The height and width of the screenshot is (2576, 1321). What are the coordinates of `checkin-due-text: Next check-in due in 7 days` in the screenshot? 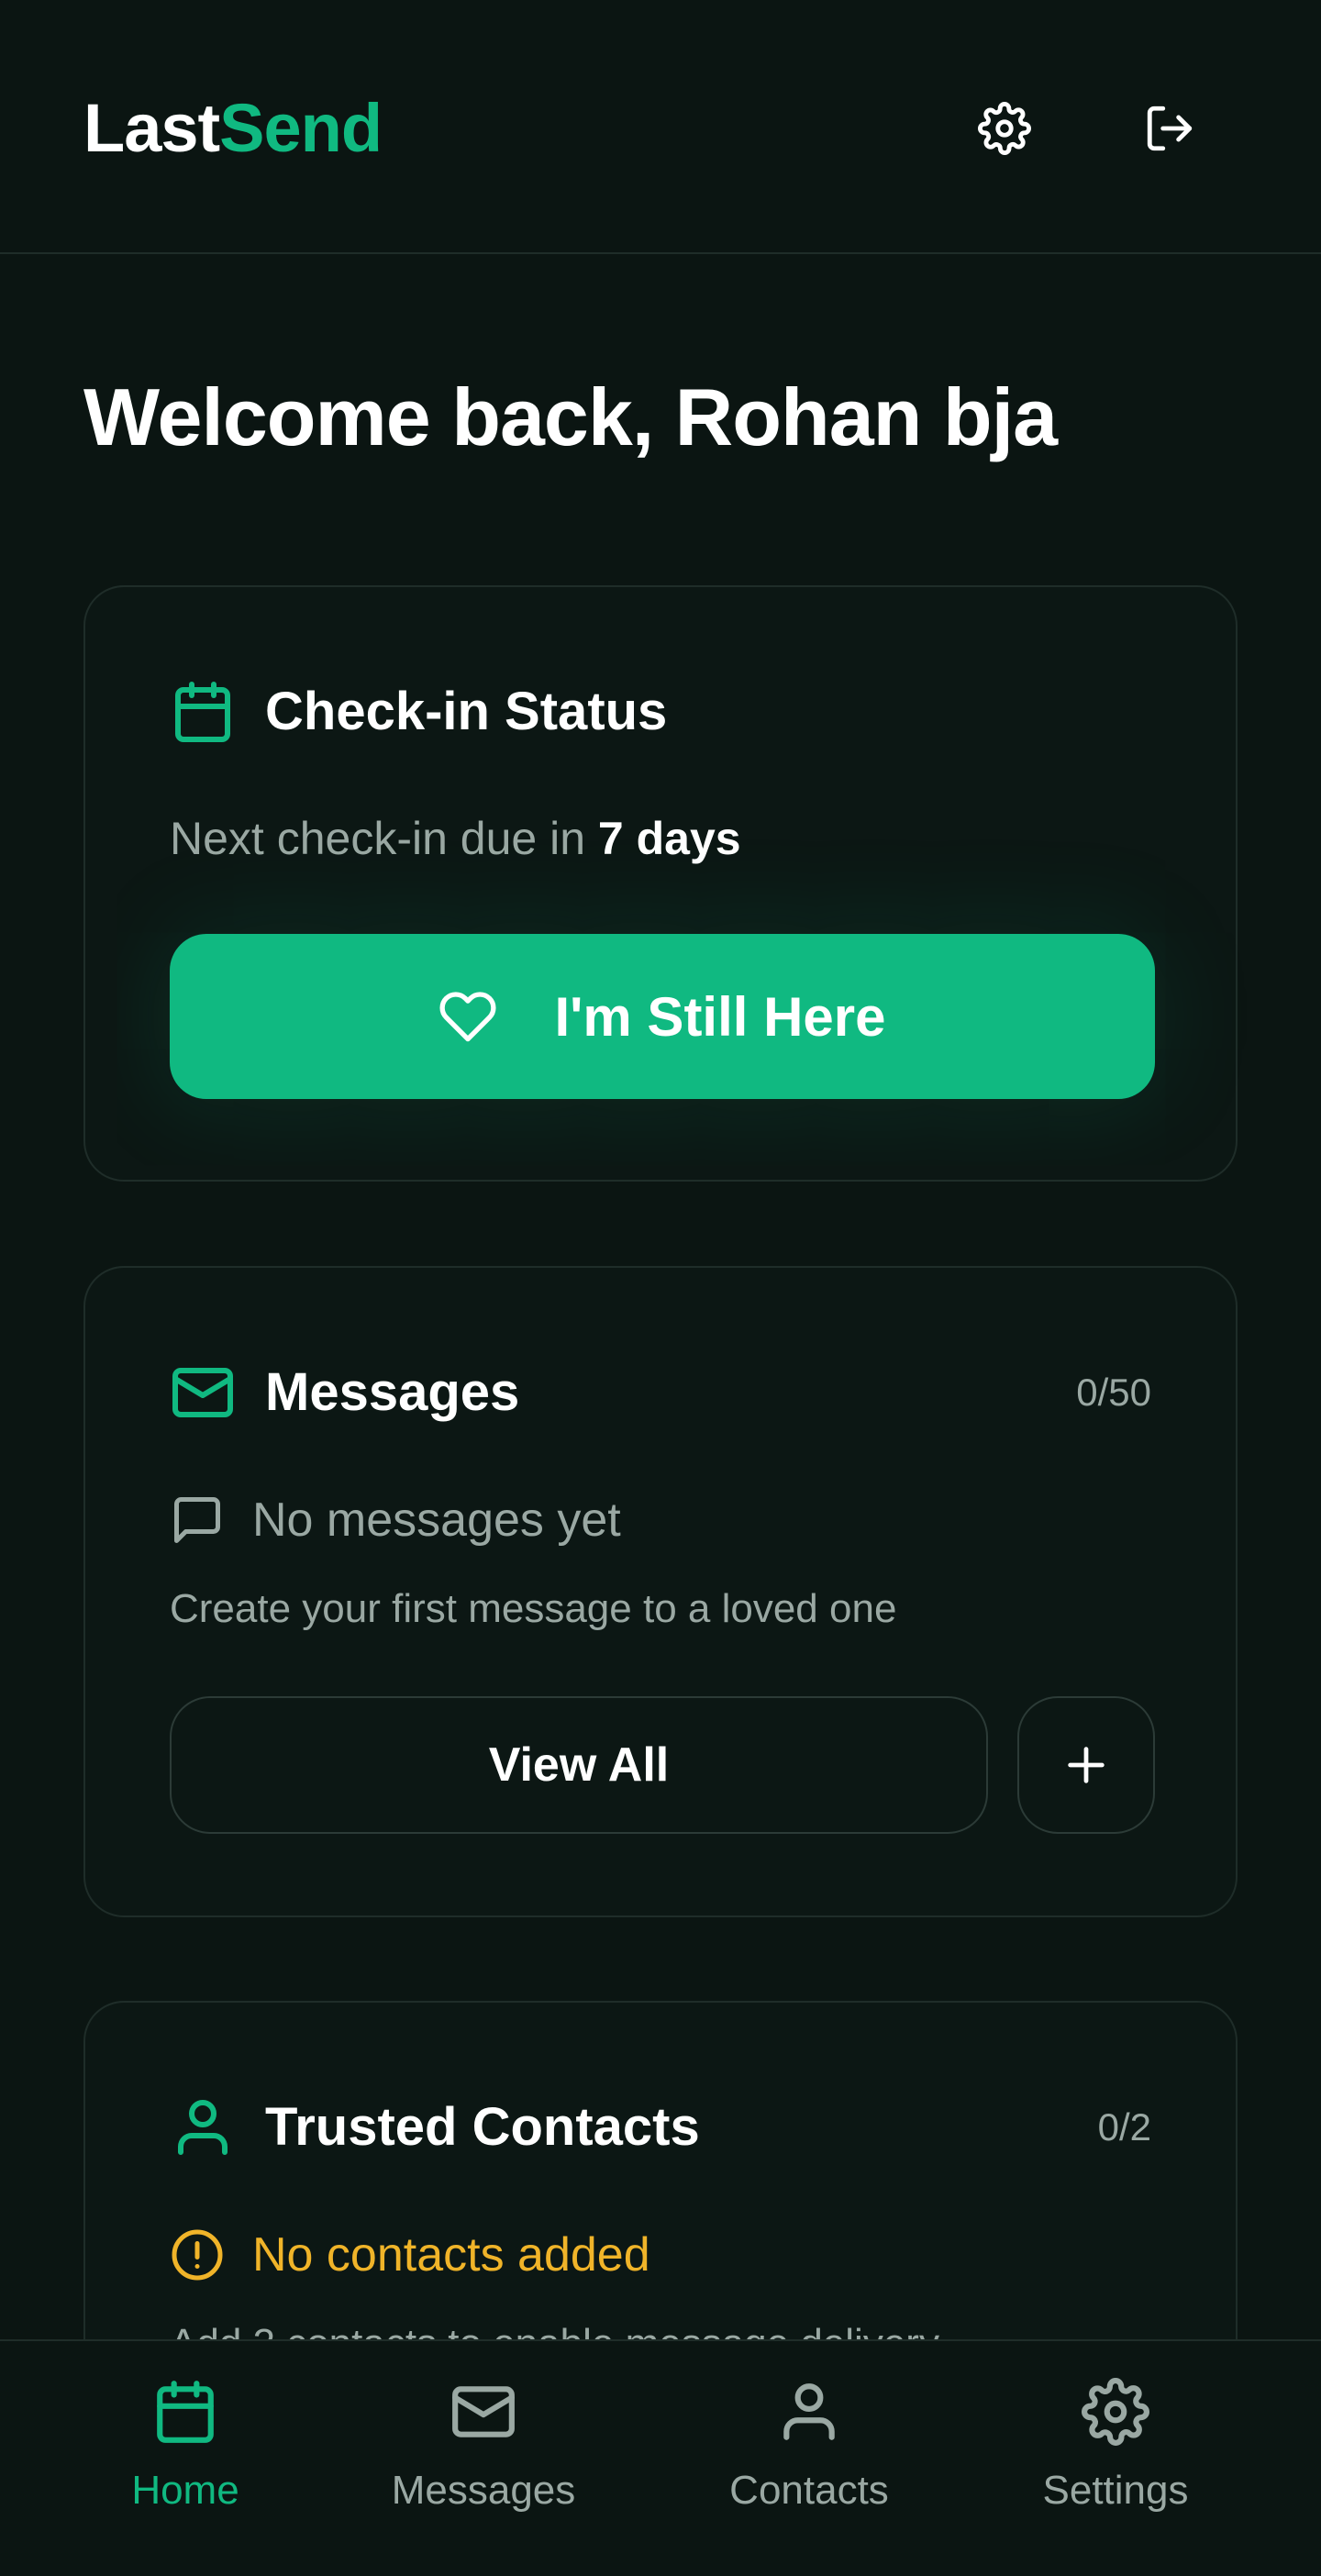 It's located at (455, 838).